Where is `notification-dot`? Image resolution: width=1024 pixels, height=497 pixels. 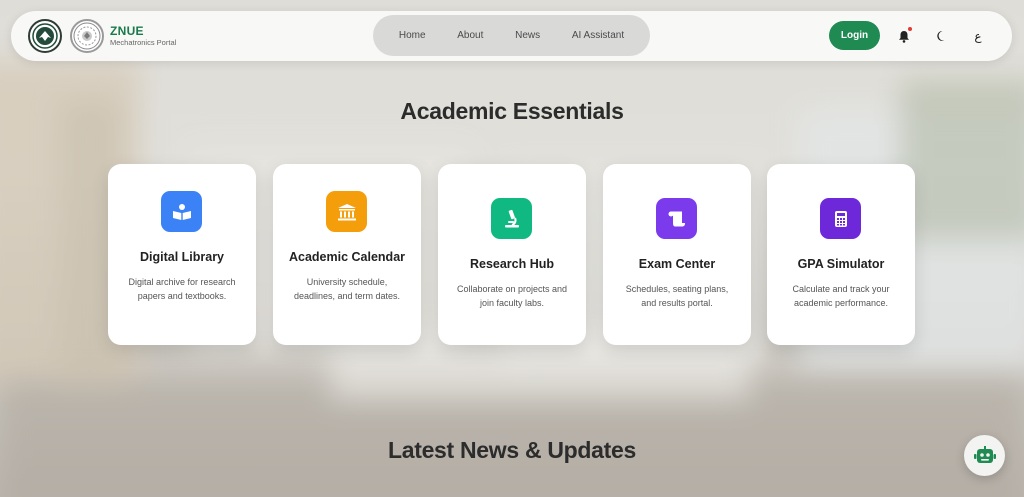
notification-dot is located at coordinates (910, 29).